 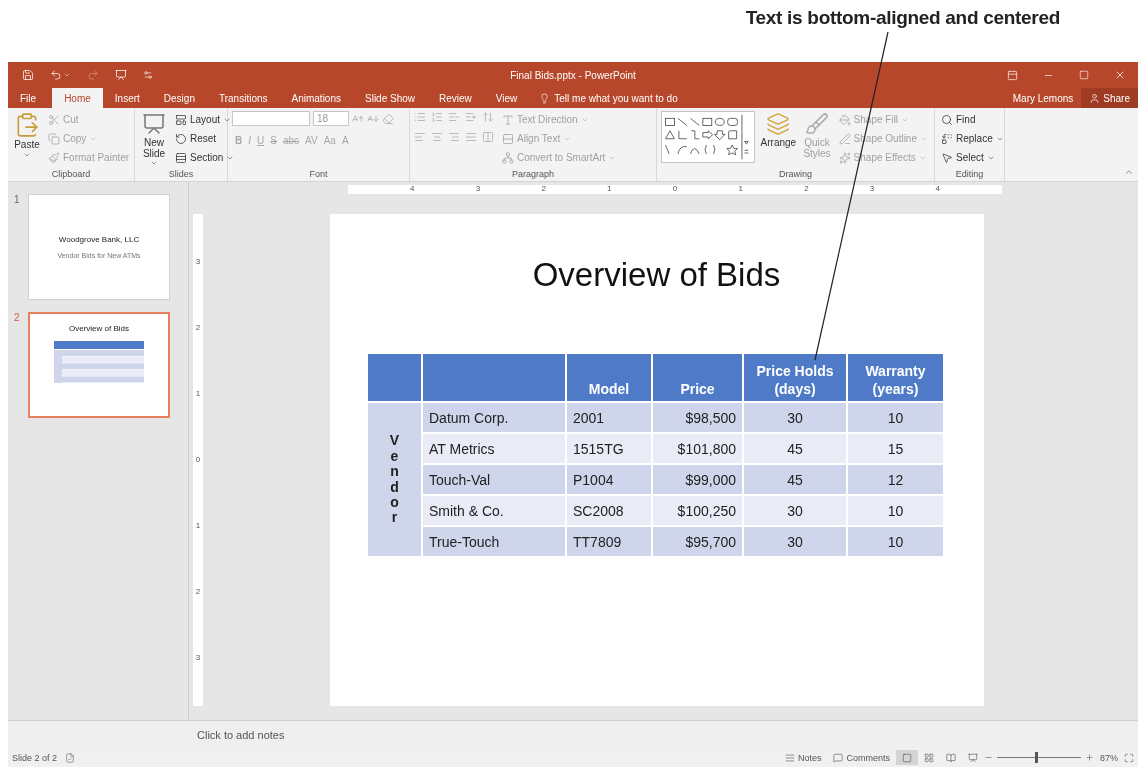 I want to click on reading-view-icon, so click(x=951, y=757).